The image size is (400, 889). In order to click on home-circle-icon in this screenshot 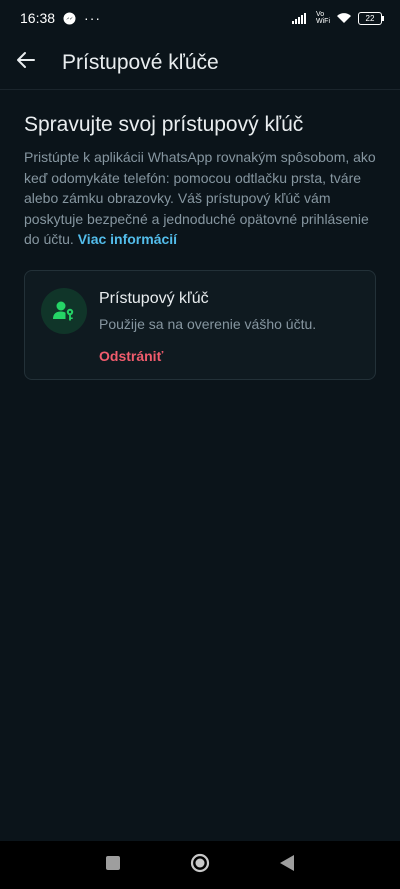, I will do `click(200, 865)`.